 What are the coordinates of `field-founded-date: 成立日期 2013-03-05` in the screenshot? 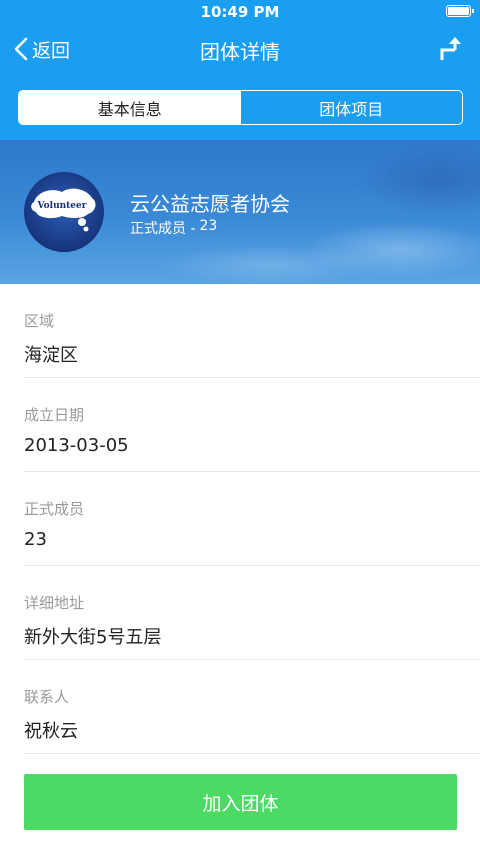 It's located at (252, 425).